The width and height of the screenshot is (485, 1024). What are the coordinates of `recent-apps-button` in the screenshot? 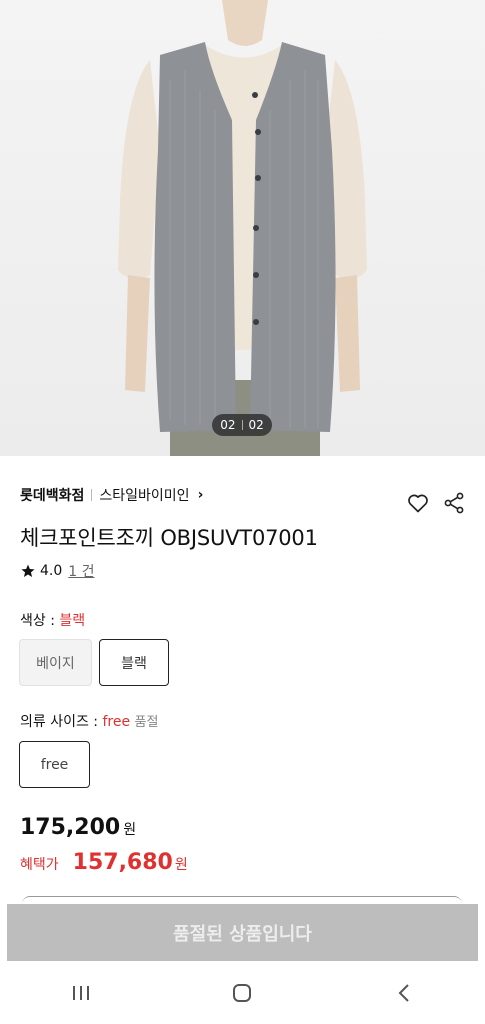 It's located at (81, 993).